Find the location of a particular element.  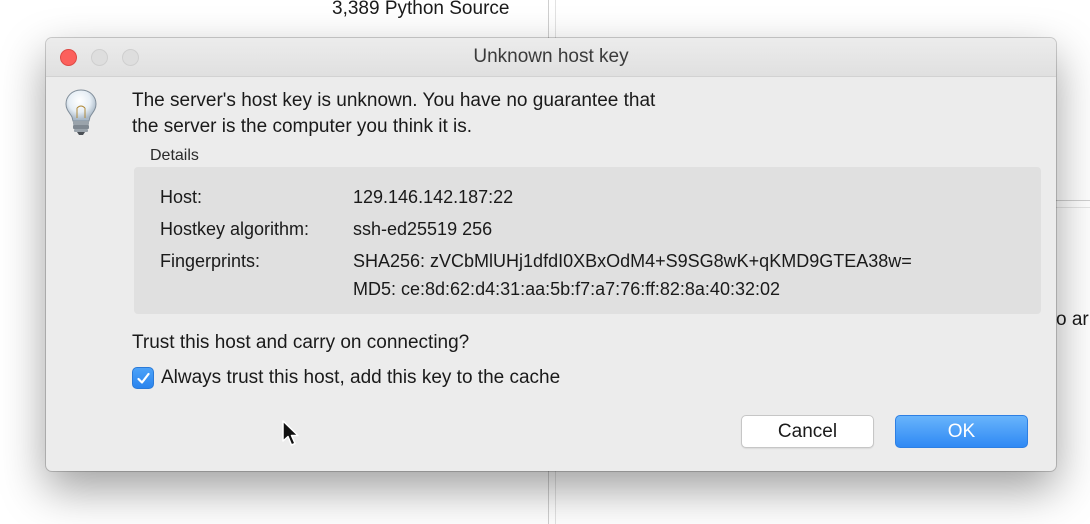

title-bar: Unknown host key is located at coordinates (551, 57).